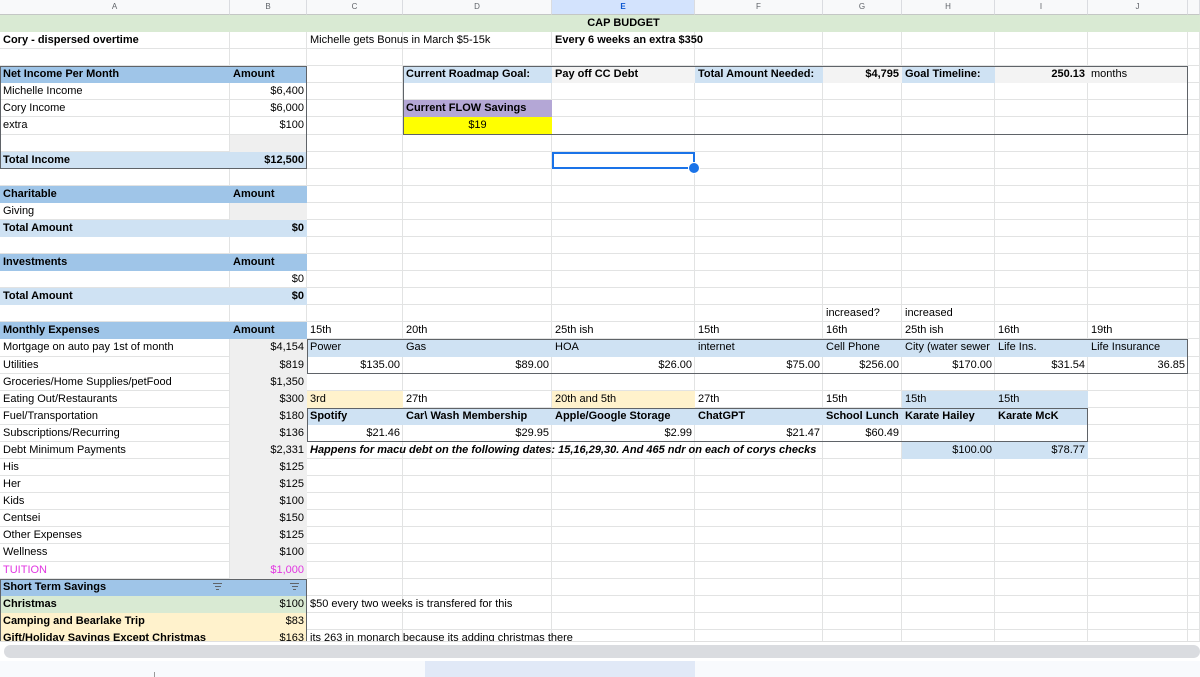 This screenshot has width=1200, height=677. Describe the element at coordinates (948, 348) in the screenshot. I see `cell-h20: City (water sewer` at that location.